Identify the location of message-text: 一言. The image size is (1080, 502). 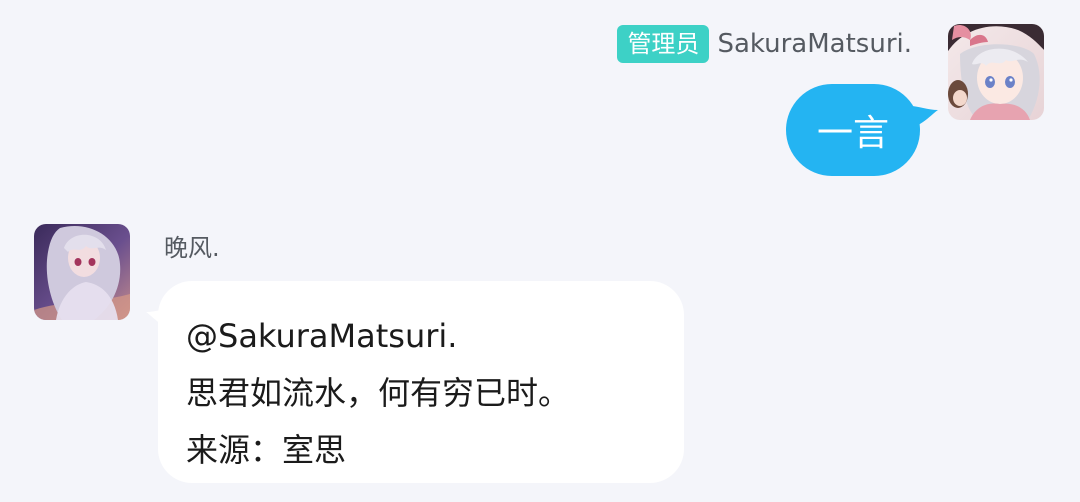
(852, 133).